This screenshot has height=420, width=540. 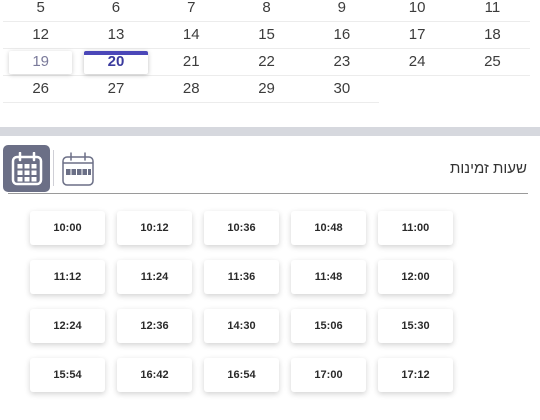 I want to click on calendar-day: 22, so click(x=266, y=61).